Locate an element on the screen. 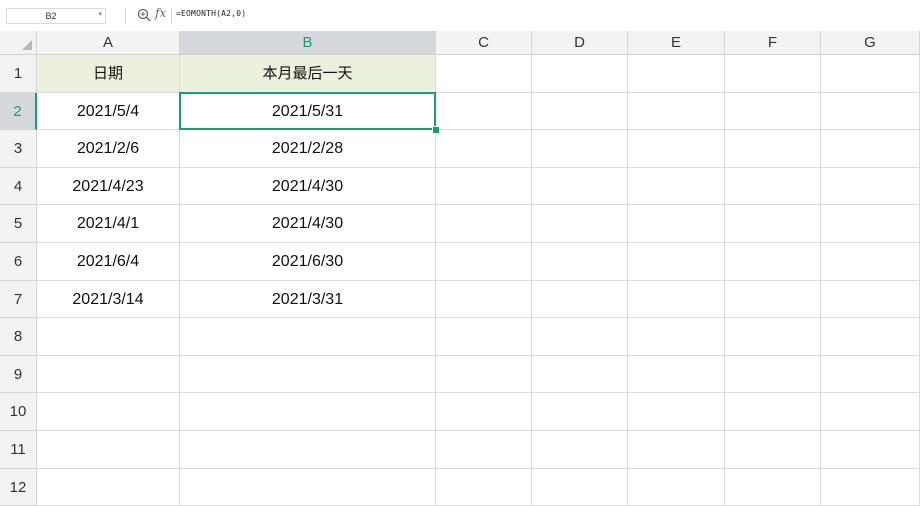 This screenshot has width=920, height=506. cell-a10 is located at coordinates (108, 412).